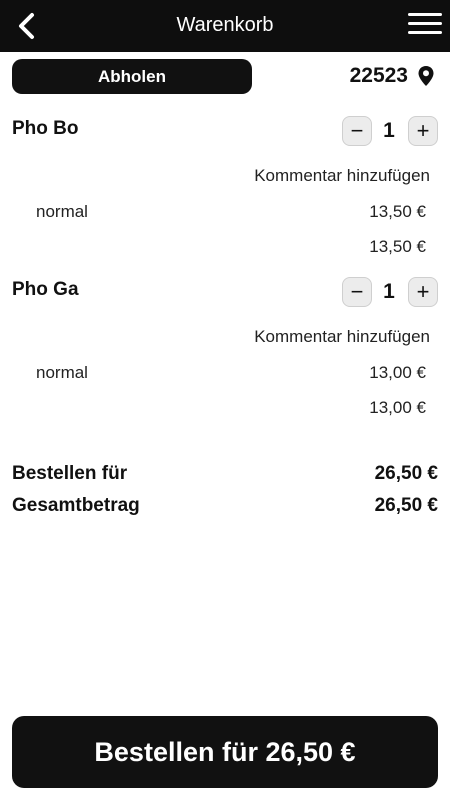 Image resolution: width=450 pixels, height=800 pixels. Describe the element at coordinates (426, 76) in the screenshot. I see `map-pin-icon` at that location.